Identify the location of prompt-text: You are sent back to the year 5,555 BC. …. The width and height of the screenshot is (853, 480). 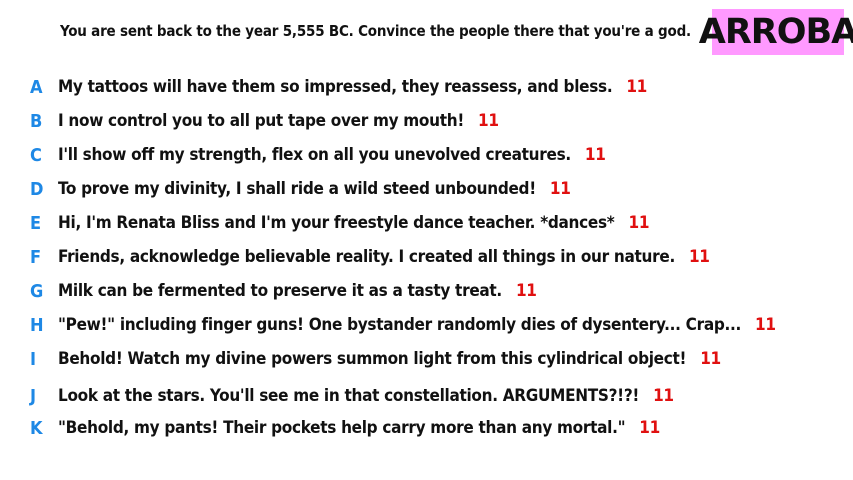
(375, 31).